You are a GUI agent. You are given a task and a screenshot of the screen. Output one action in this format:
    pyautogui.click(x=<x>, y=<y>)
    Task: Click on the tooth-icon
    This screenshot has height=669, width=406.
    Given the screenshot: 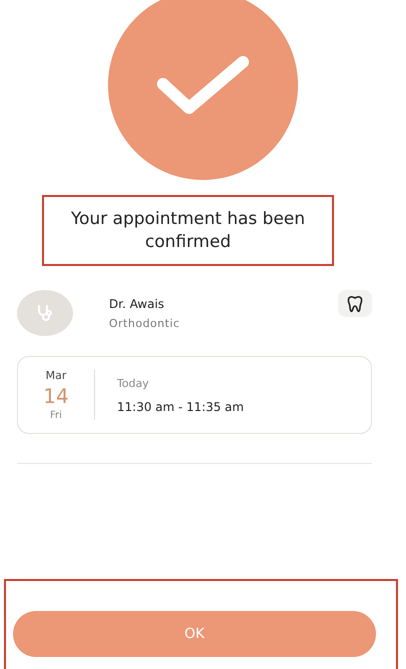 What is the action you would take?
    pyautogui.click(x=355, y=303)
    